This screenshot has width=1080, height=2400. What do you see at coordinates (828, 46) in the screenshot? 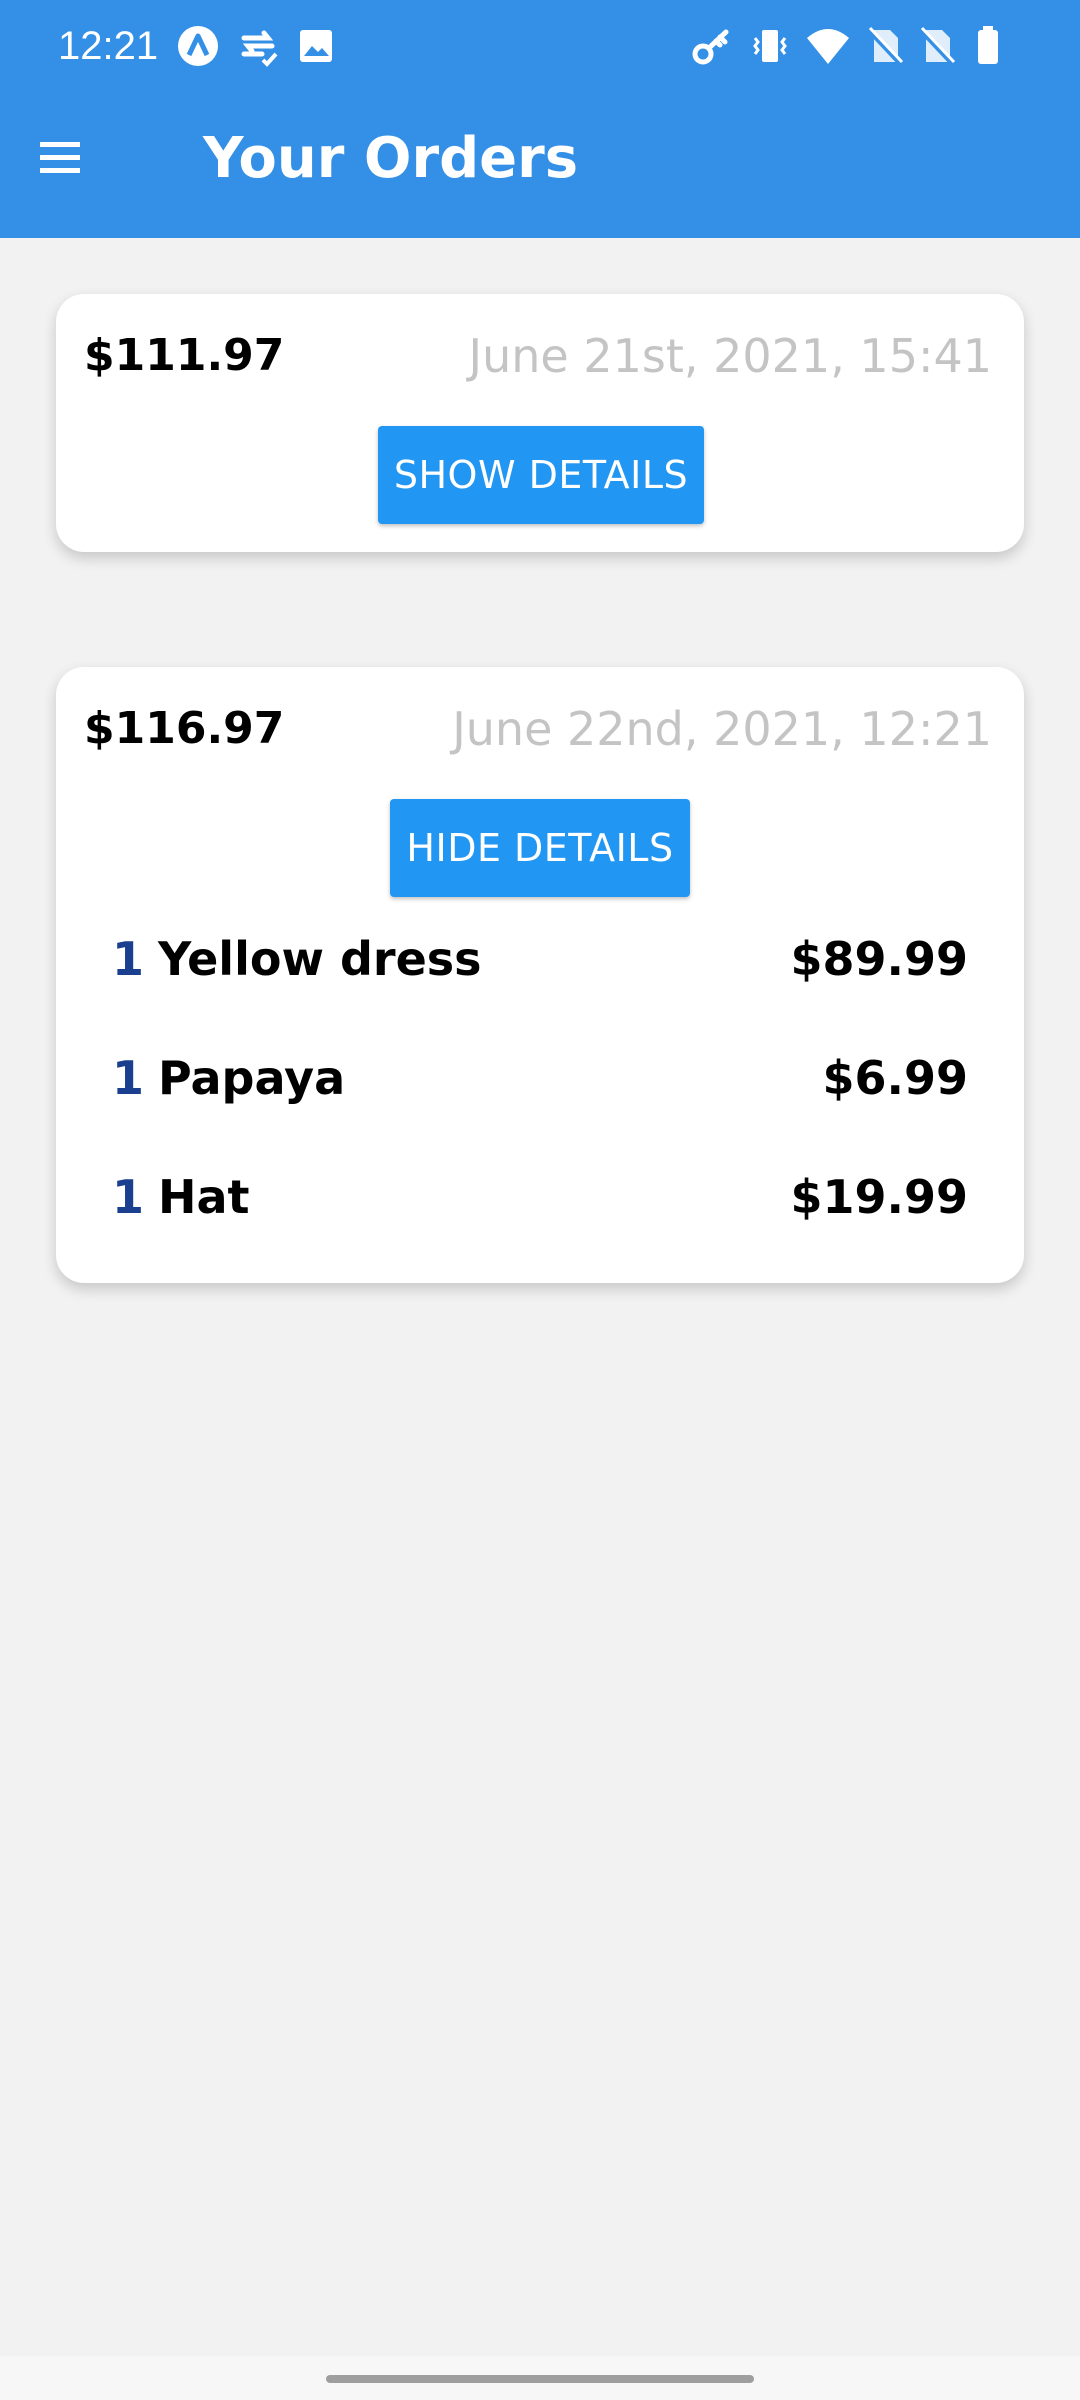
I see `wifi-icon` at bounding box center [828, 46].